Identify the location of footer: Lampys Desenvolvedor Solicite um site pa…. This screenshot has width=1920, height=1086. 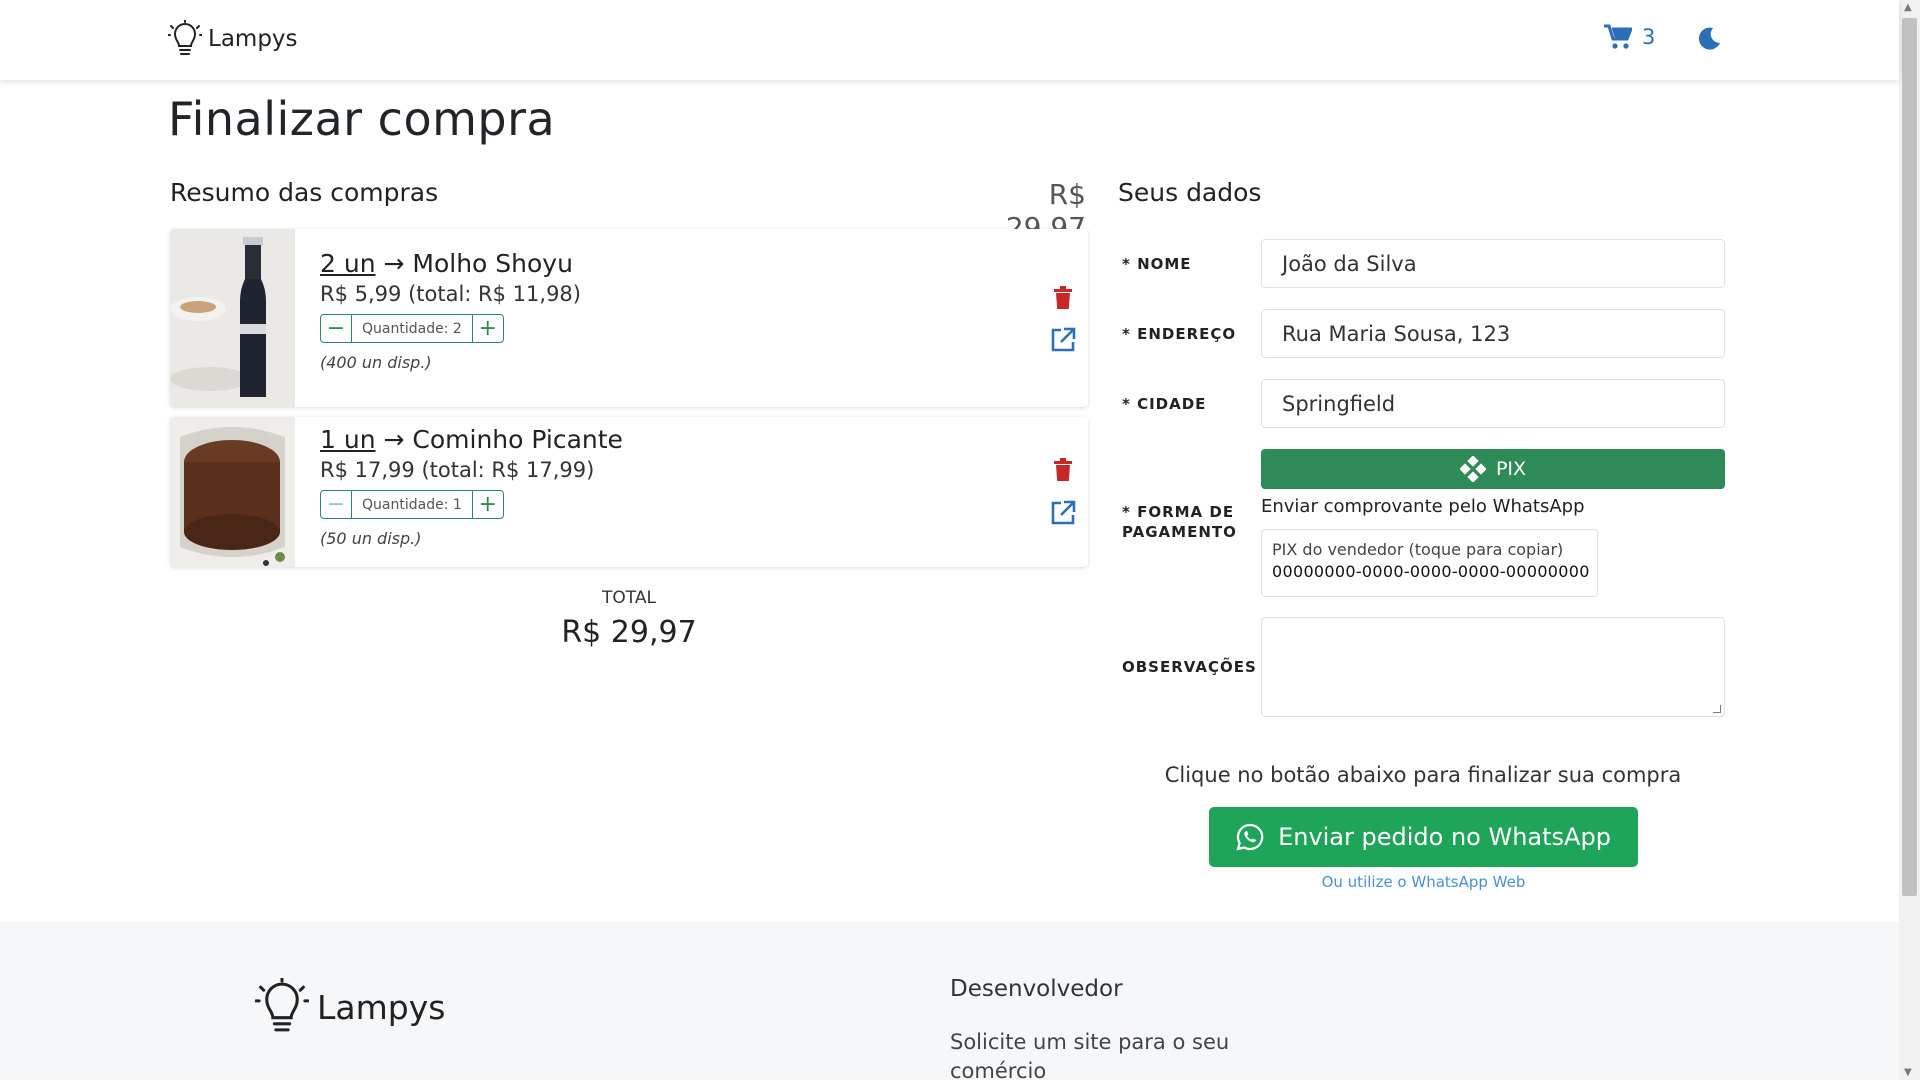
(949, 1002).